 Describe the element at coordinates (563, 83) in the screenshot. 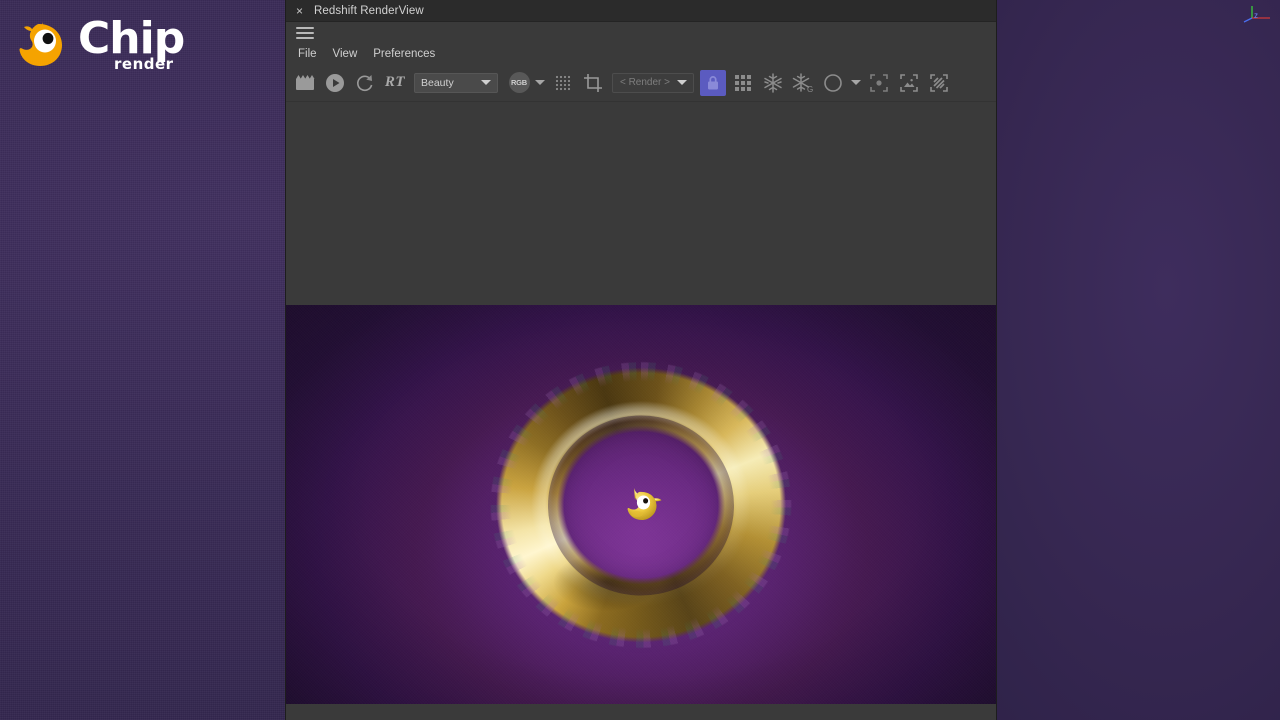

I see `pixel-grid-button` at that location.